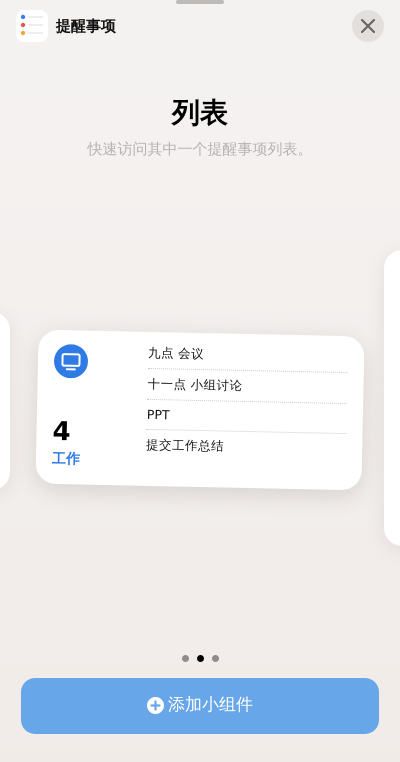 Image resolution: width=400 pixels, height=762 pixels. Describe the element at coordinates (67, 459) in the screenshot. I see `list-name: 工作` at that location.